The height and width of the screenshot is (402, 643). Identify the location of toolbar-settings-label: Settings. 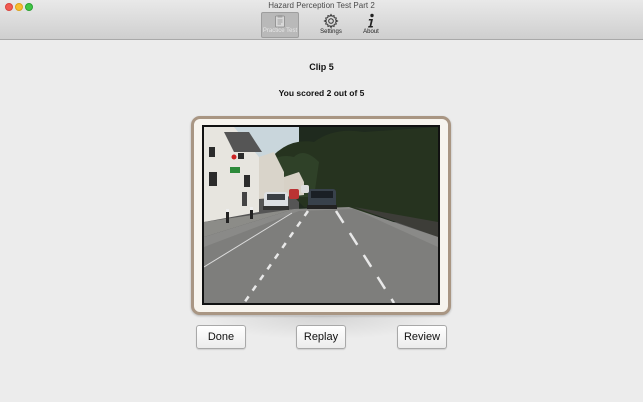
(331, 32).